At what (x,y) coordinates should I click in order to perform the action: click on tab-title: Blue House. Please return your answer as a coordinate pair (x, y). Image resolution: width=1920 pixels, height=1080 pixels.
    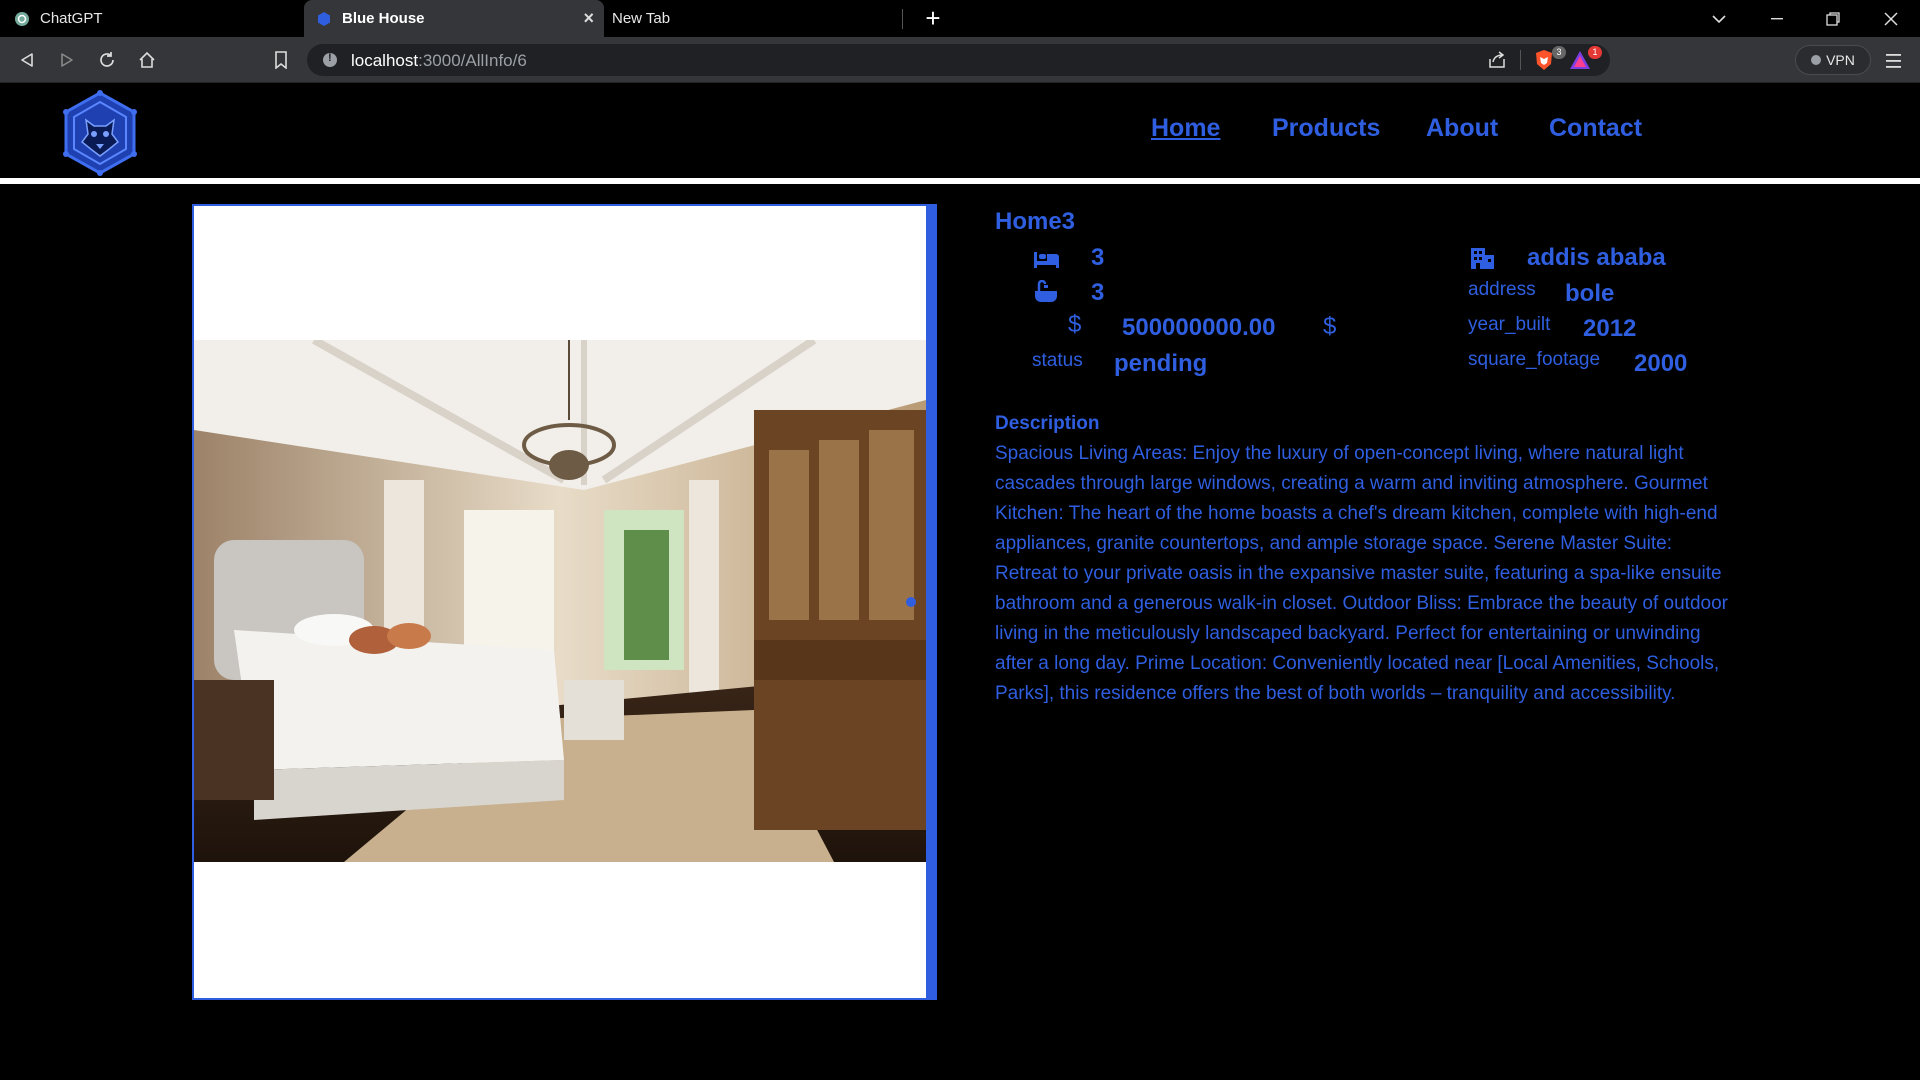
    Looking at the image, I should click on (383, 18).